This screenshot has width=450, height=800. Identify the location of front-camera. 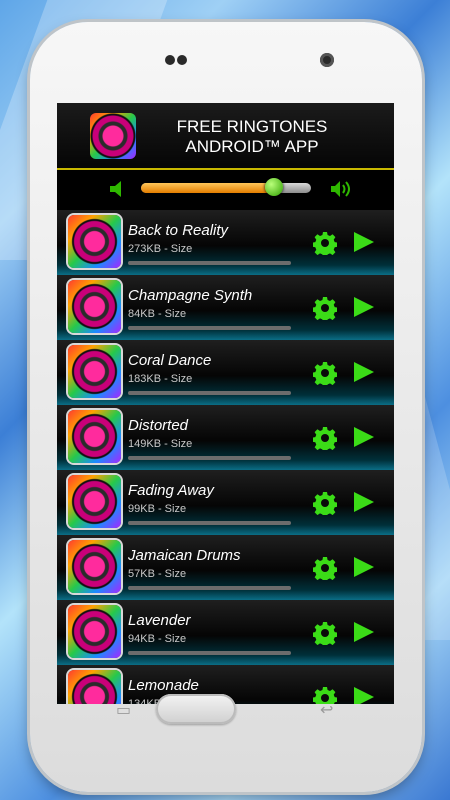
(170, 60).